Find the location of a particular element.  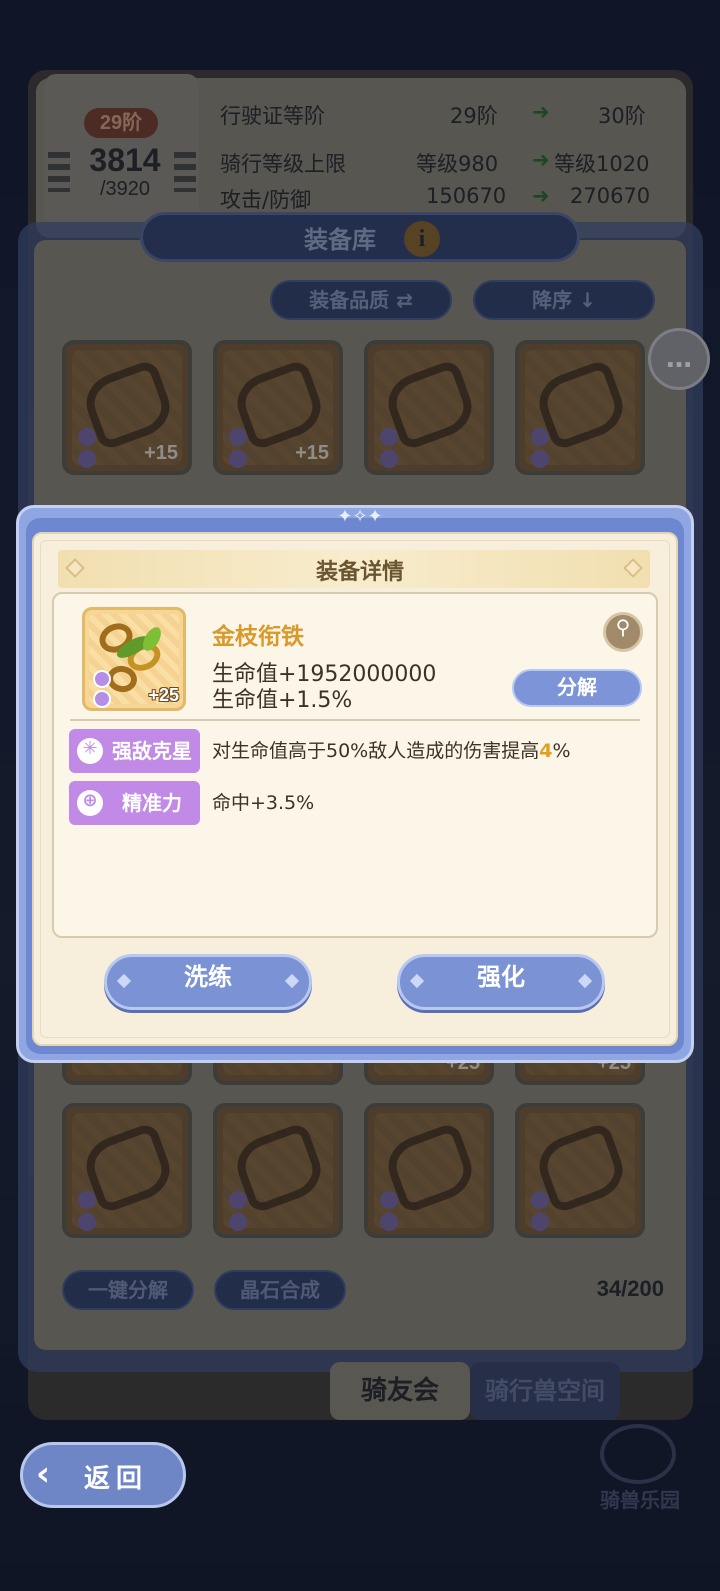

enhance-label: 强化 is located at coordinates (501, 977).